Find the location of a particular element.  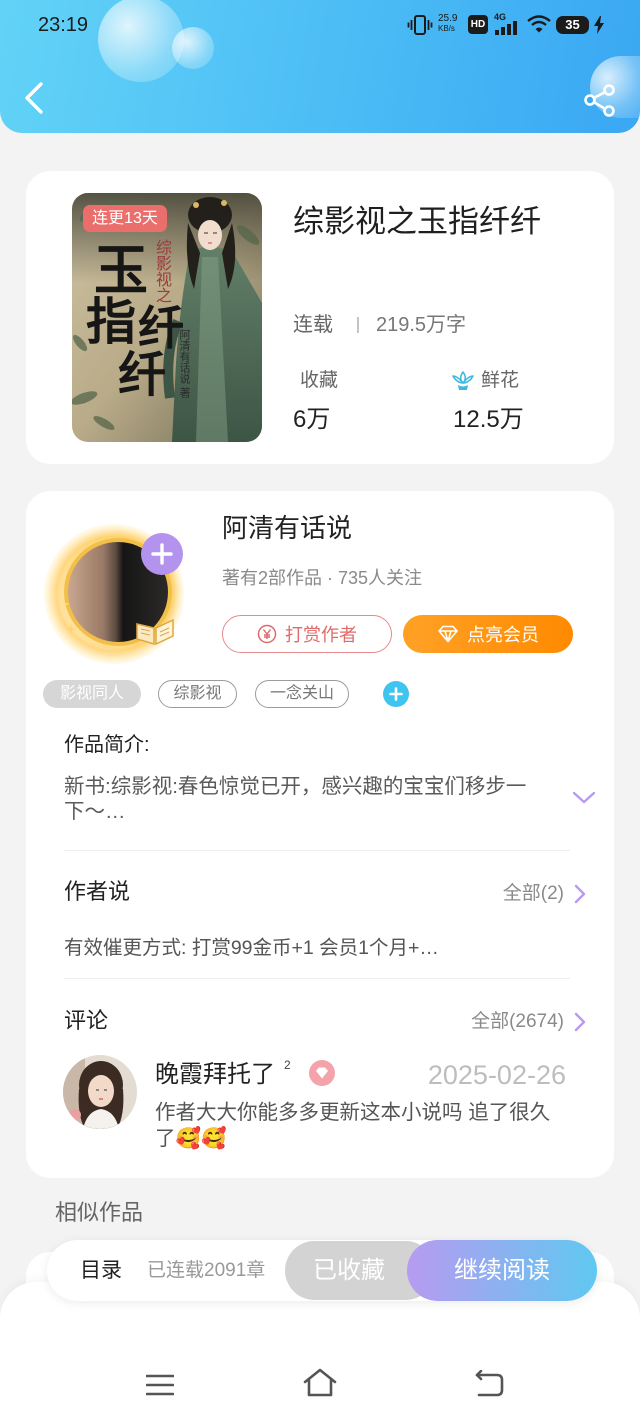

book-title: 综影视之玉指纤纤 is located at coordinates (417, 221).